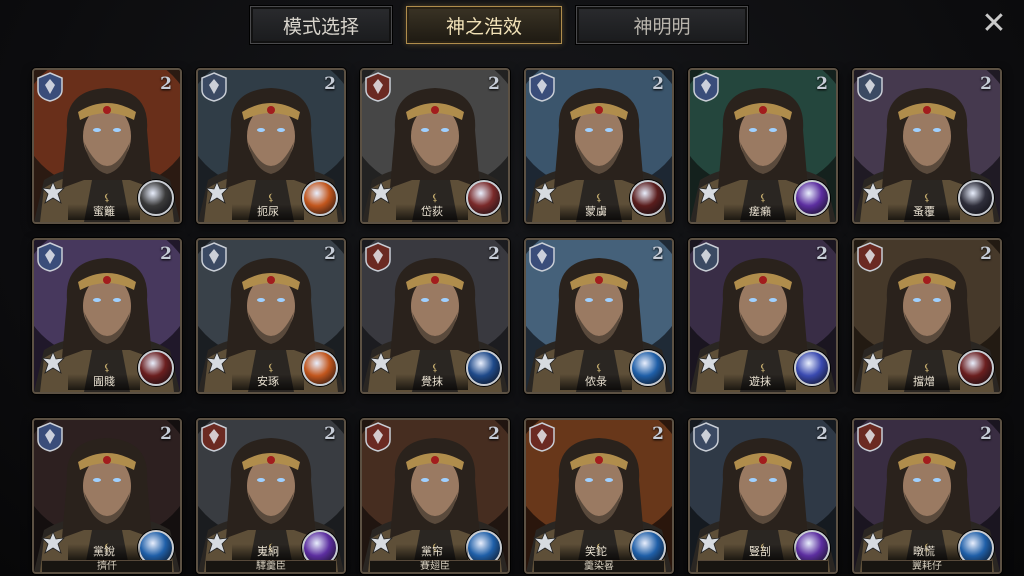  Describe the element at coordinates (924, 212) in the screenshot. I see `hero-name: 蚤覆` at that location.